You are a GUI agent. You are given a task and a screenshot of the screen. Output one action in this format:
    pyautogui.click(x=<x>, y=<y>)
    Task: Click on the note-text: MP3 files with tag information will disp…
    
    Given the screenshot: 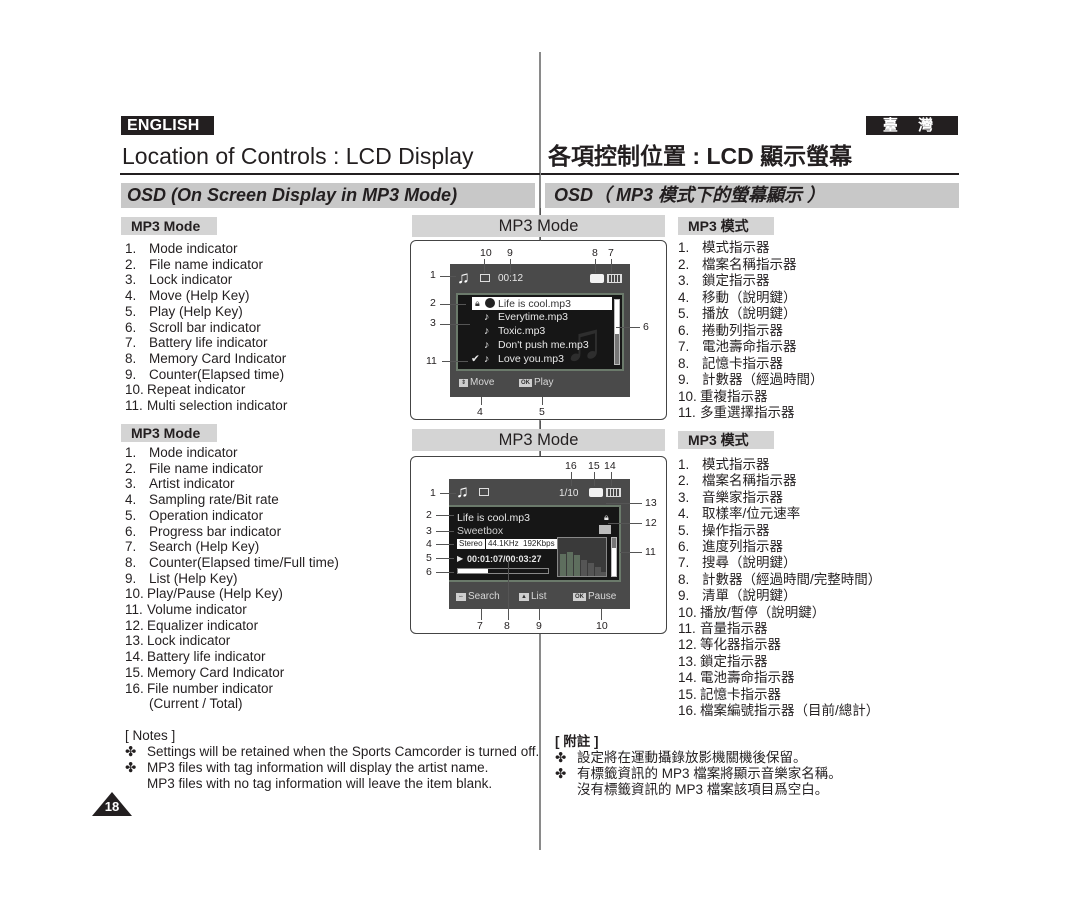 What is the action you would take?
    pyautogui.click(x=318, y=767)
    